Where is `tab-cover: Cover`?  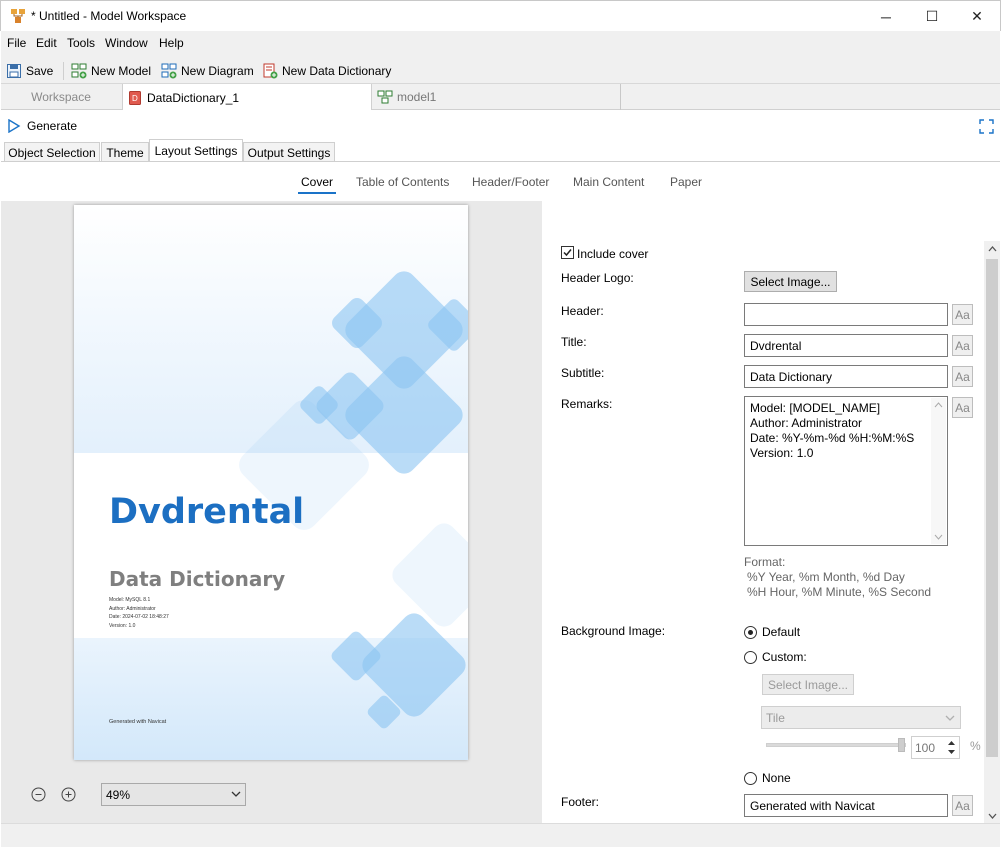 tab-cover: Cover is located at coordinates (317, 182).